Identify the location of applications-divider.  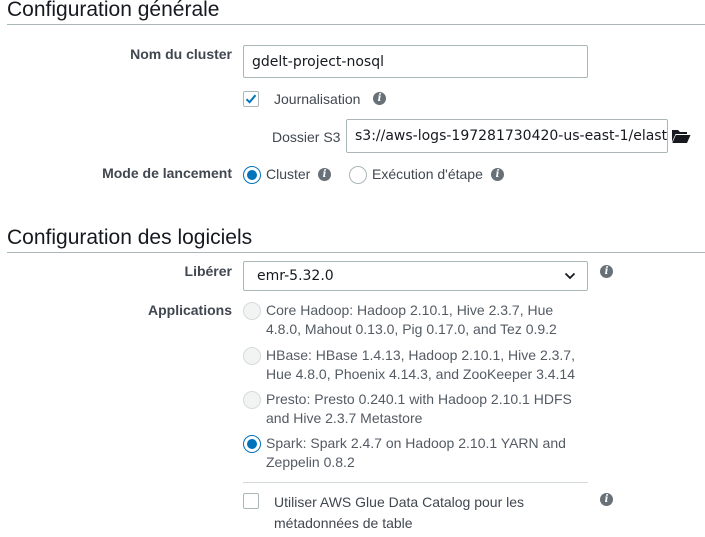
(415, 482).